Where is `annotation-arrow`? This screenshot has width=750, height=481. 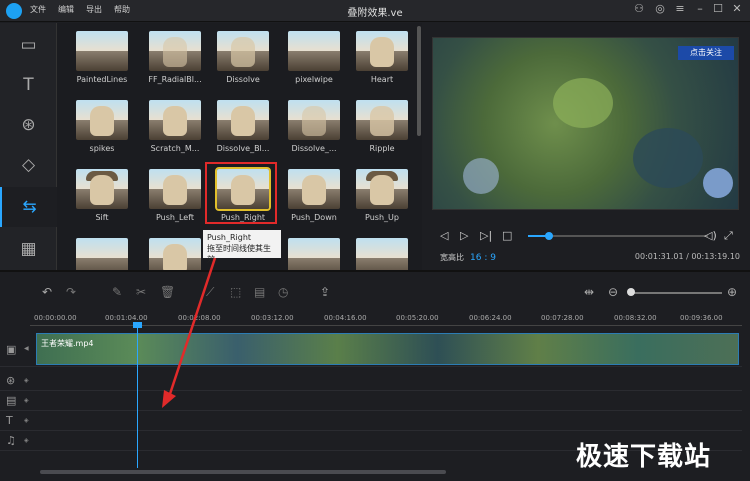
annotation-arrow is located at coordinates (189, 332).